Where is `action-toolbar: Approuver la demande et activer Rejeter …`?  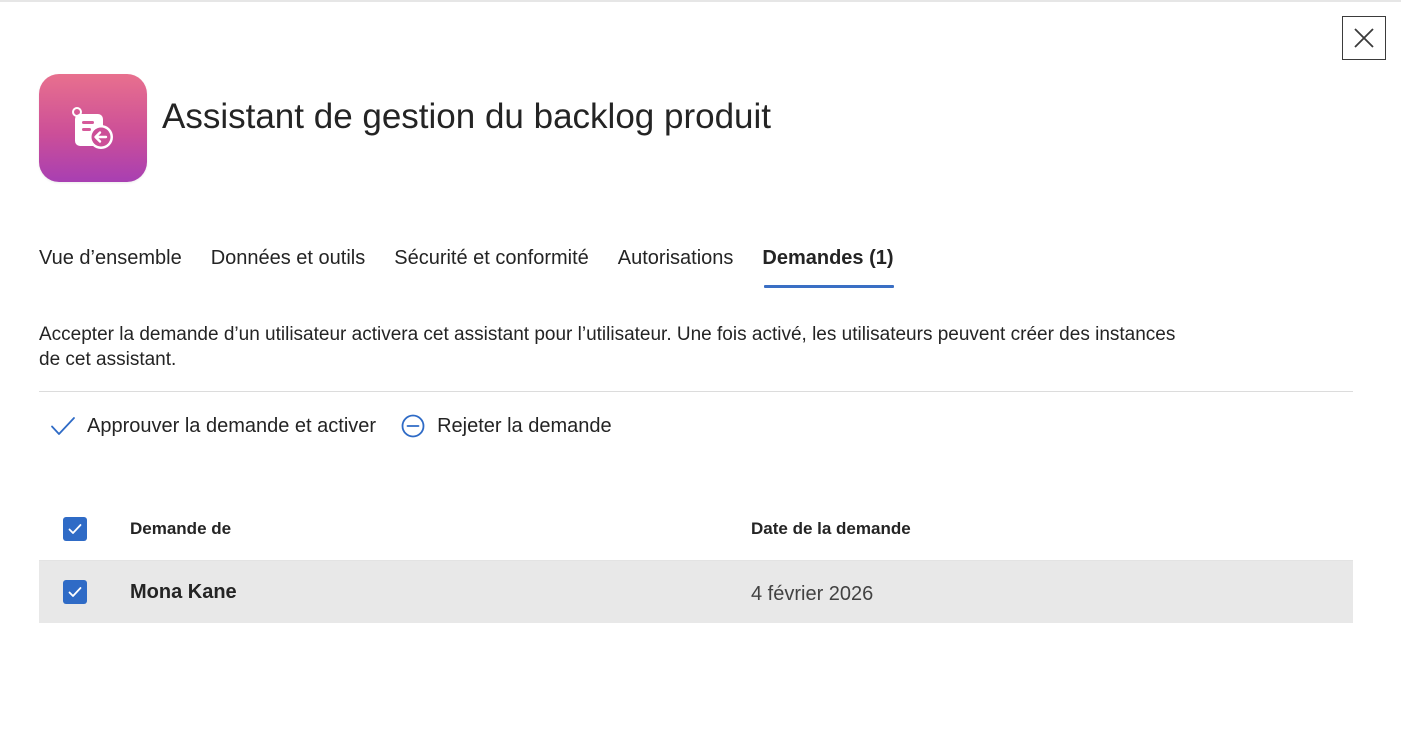
action-toolbar: Approuver la demande et activer Rejeter … is located at coordinates (343, 426).